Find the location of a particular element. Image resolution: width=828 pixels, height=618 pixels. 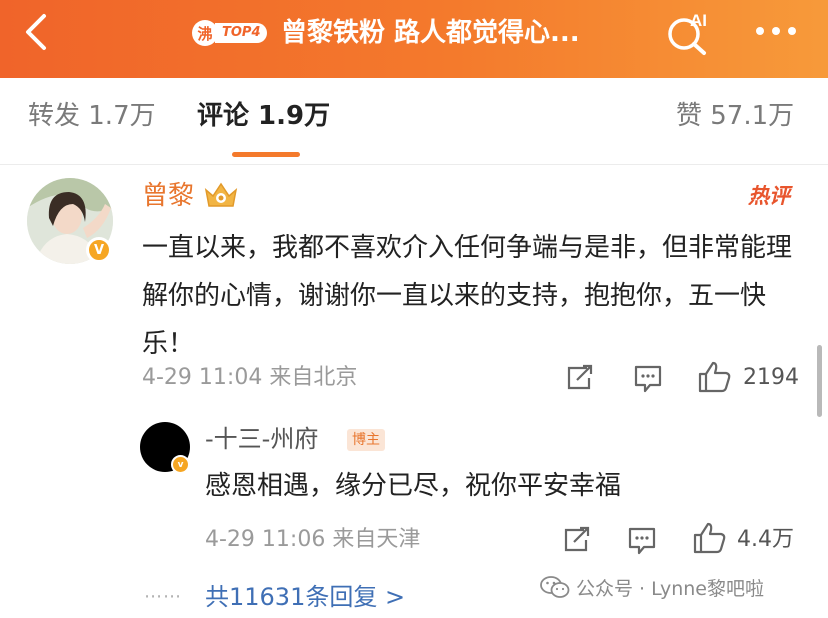

reply-like-button is located at coordinates (710, 540).